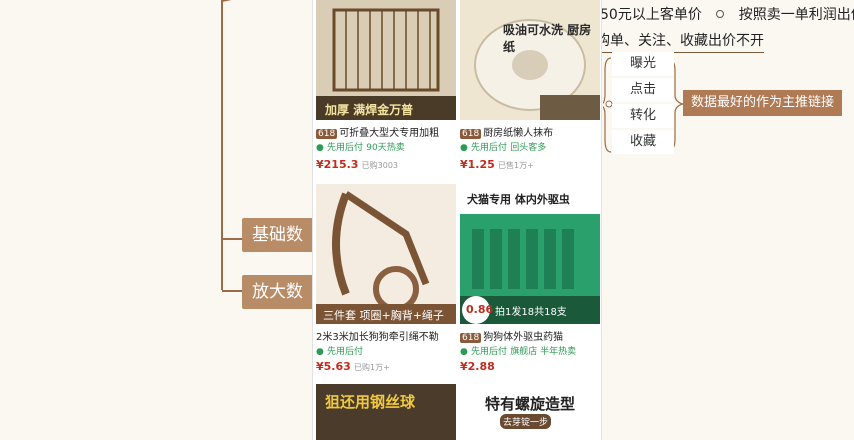  I want to click on product-badge-row: ● 先用后付 回头客多, so click(530, 146).